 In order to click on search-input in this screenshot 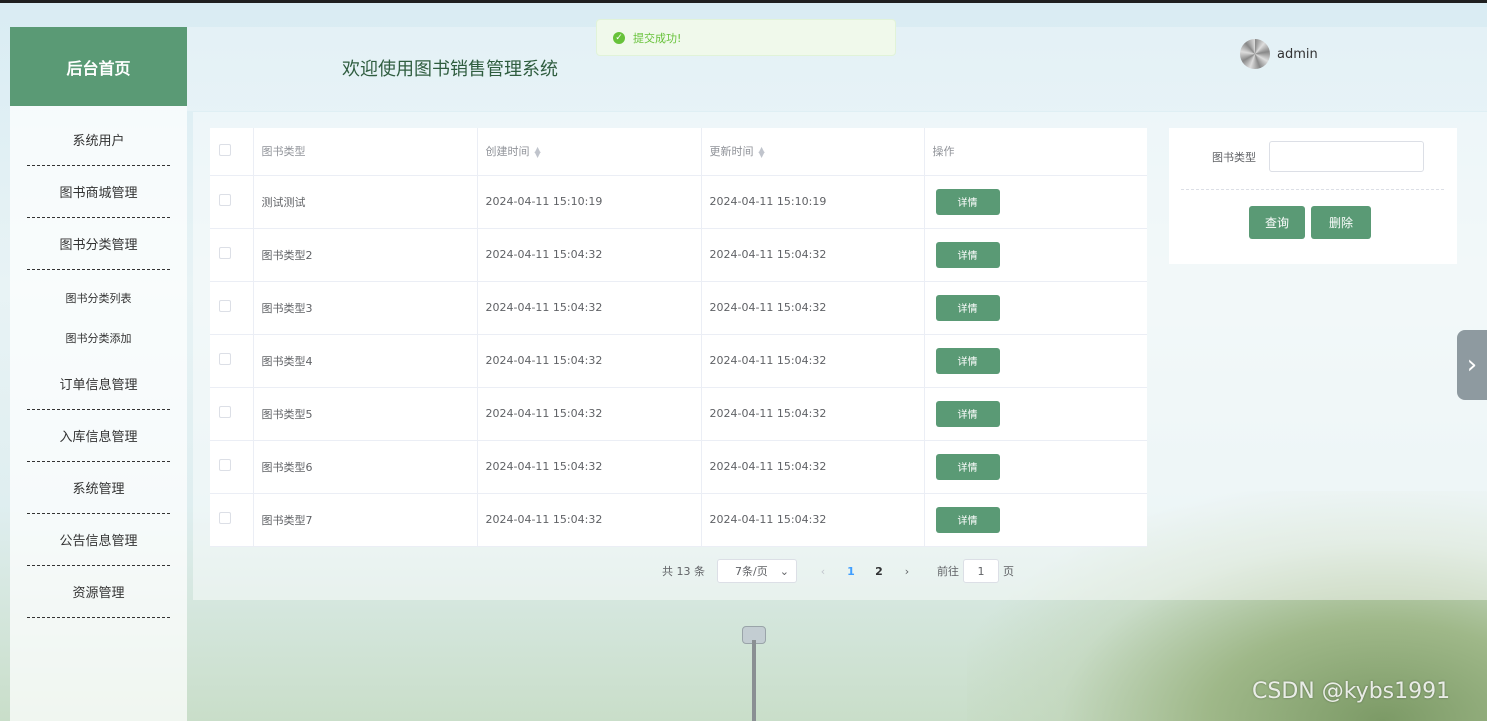, I will do `click(1346, 156)`.